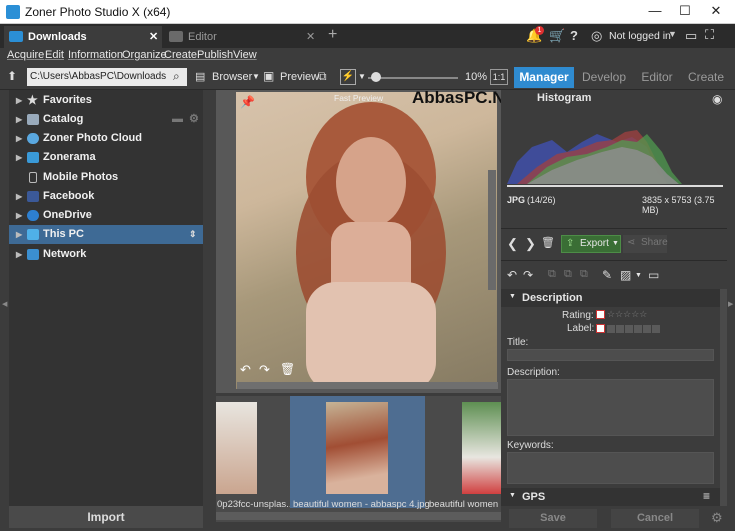  Describe the element at coordinates (607, 275) in the screenshot. I see `tools-icon: ✎` at that location.